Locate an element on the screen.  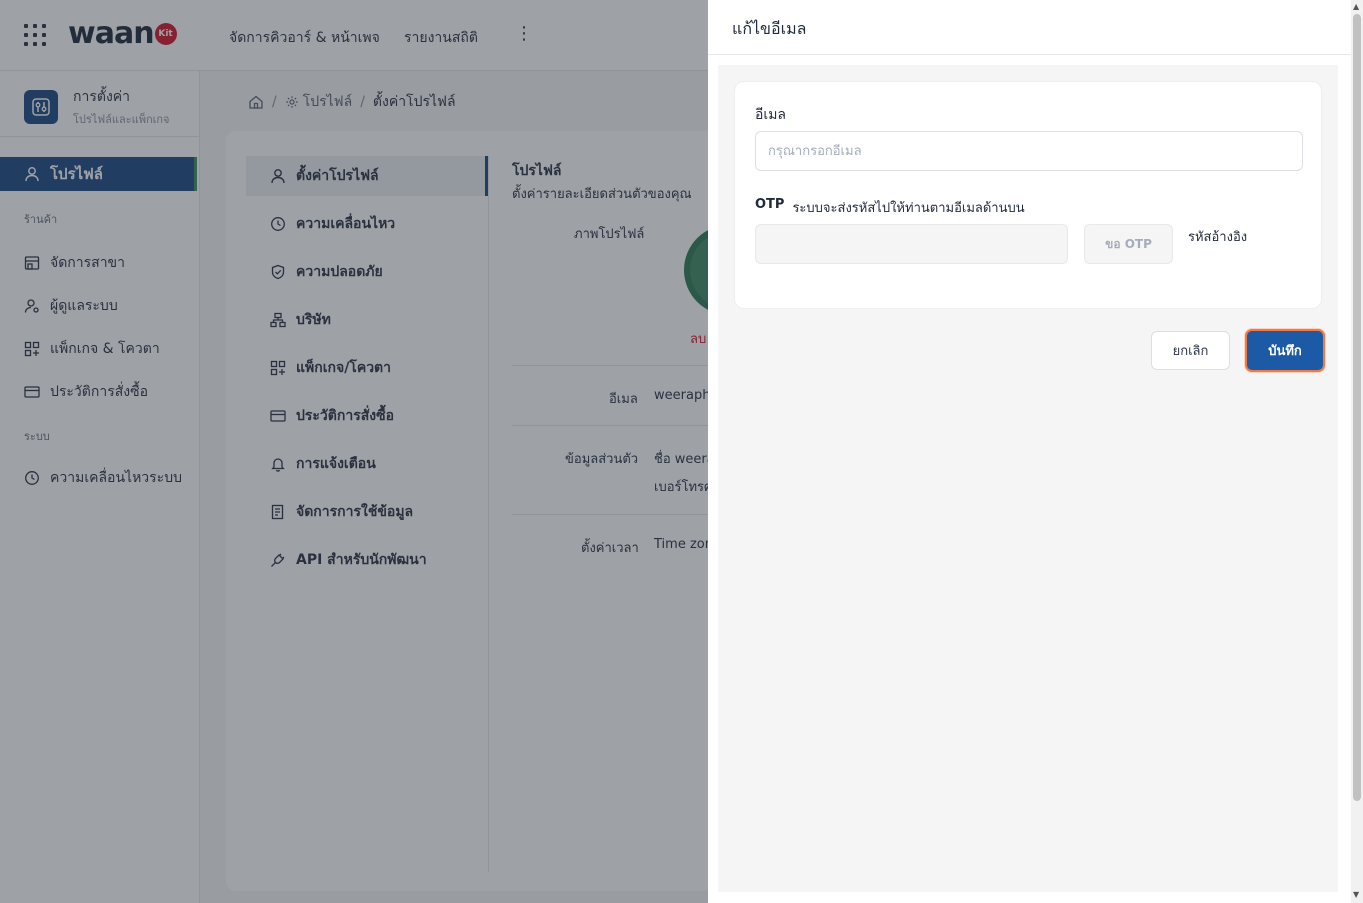
email-label: อีเมล is located at coordinates (771, 115).